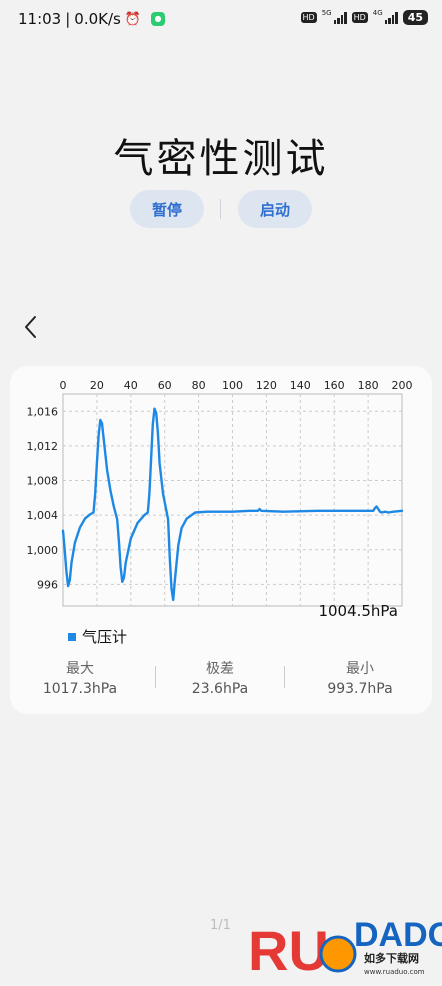 The image size is (442, 986). I want to click on current-pressure-reading: 1004.5hPa, so click(358, 611).